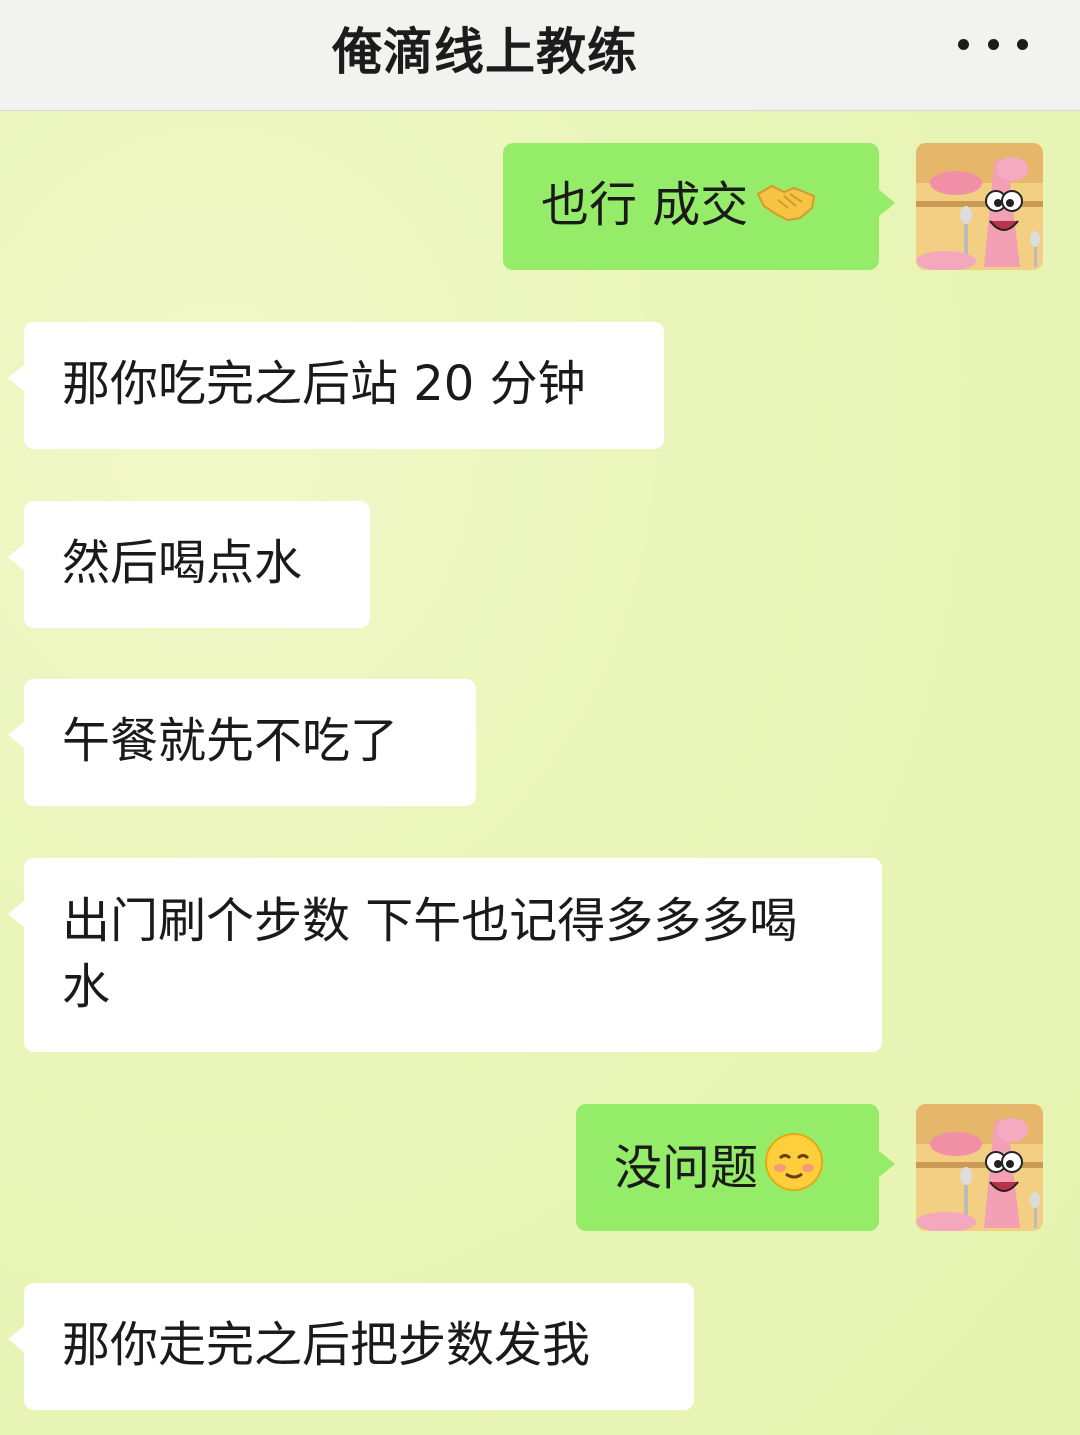 The height and width of the screenshot is (1435, 1080). Describe the element at coordinates (794, 1171) in the screenshot. I see `smiling-face-icon` at that location.